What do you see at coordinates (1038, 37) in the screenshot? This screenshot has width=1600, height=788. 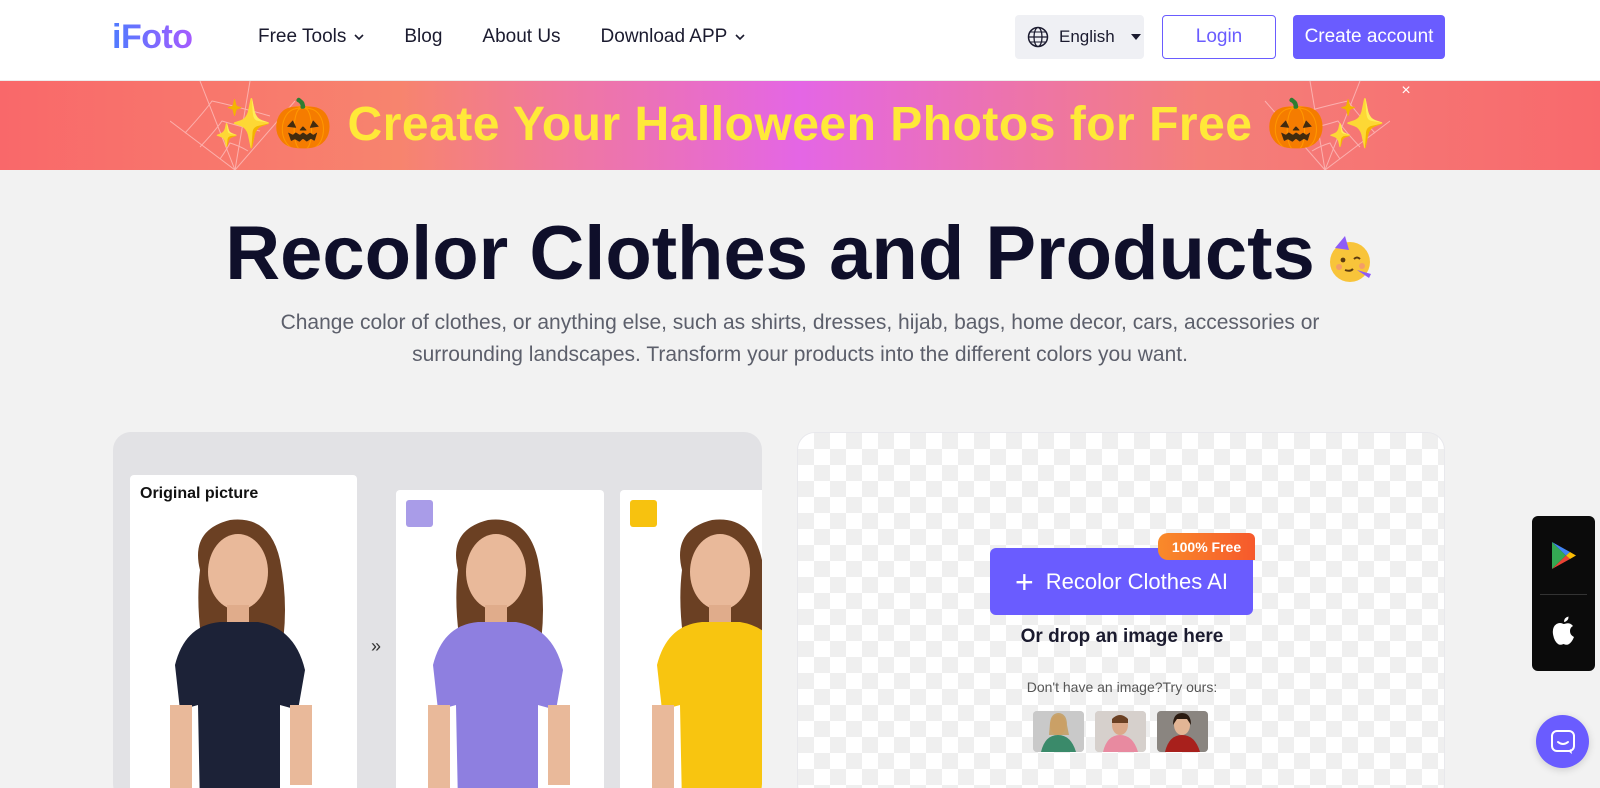 I see `globe-icon` at bounding box center [1038, 37].